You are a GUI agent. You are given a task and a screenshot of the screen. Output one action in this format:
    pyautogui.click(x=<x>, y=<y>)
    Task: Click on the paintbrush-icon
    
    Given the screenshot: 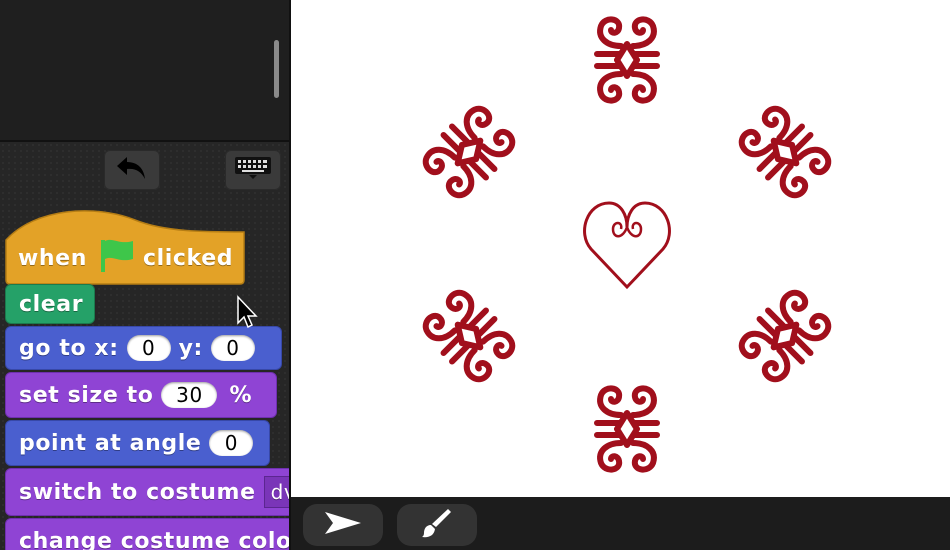 What is the action you would take?
    pyautogui.click(x=437, y=525)
    